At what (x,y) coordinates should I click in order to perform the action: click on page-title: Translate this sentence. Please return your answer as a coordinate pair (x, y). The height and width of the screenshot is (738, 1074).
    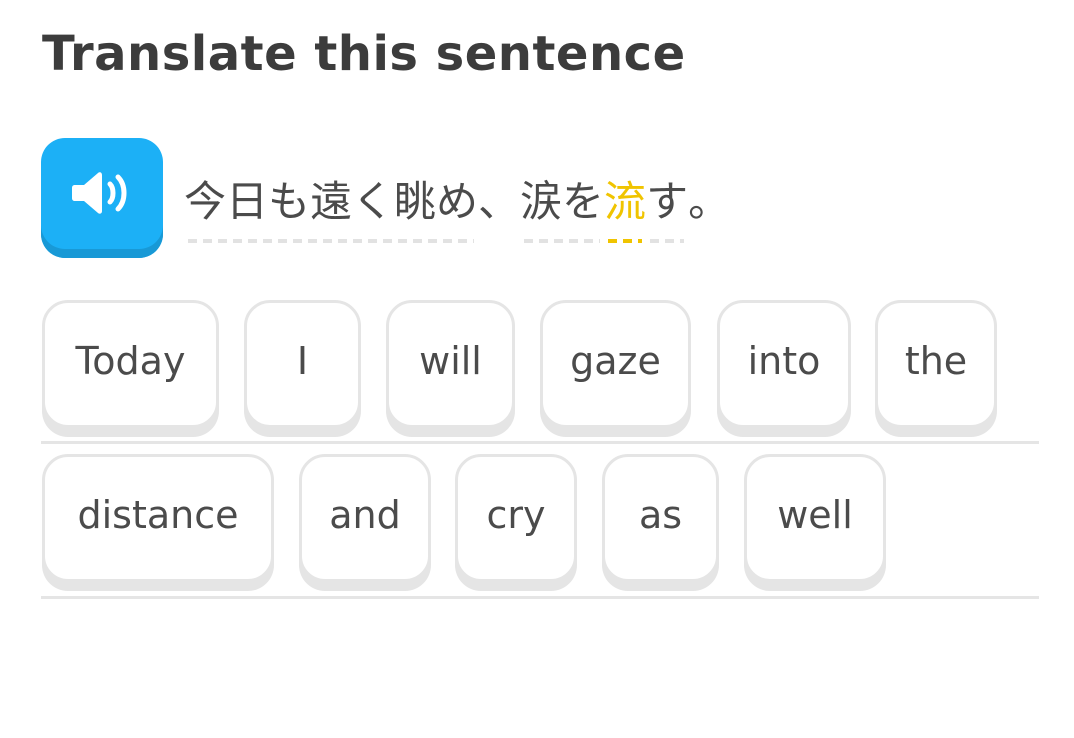
    Looking at the image, I should click on (364, 54).